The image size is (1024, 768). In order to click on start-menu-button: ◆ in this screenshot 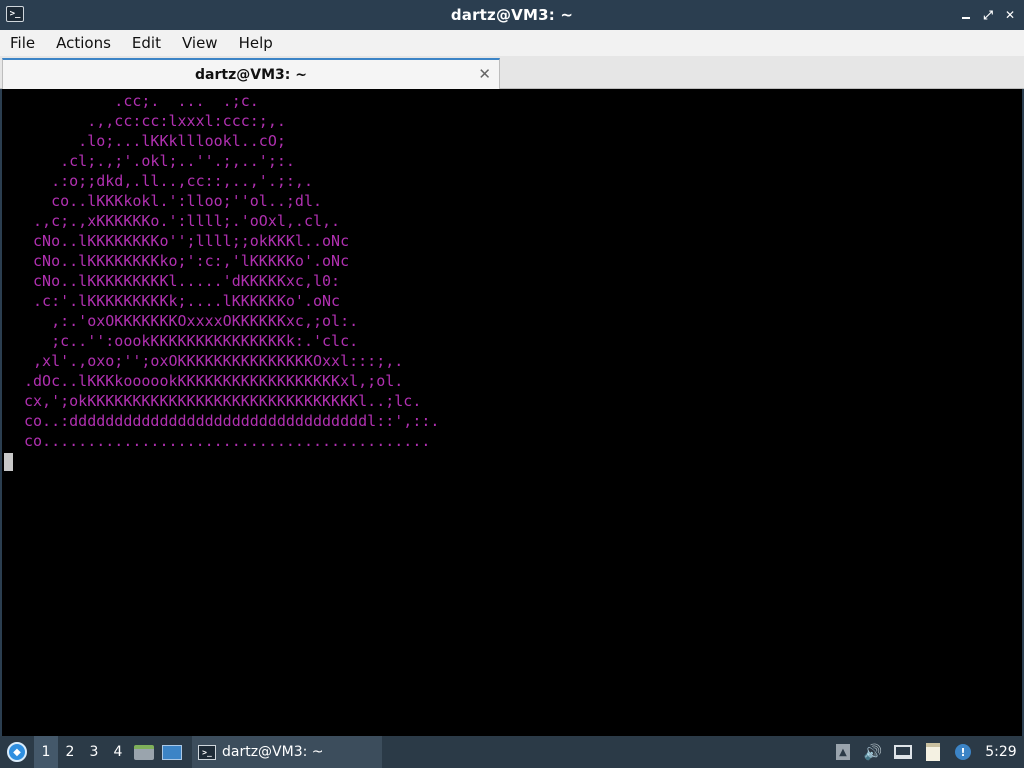, I will do `click(17, 752)`.